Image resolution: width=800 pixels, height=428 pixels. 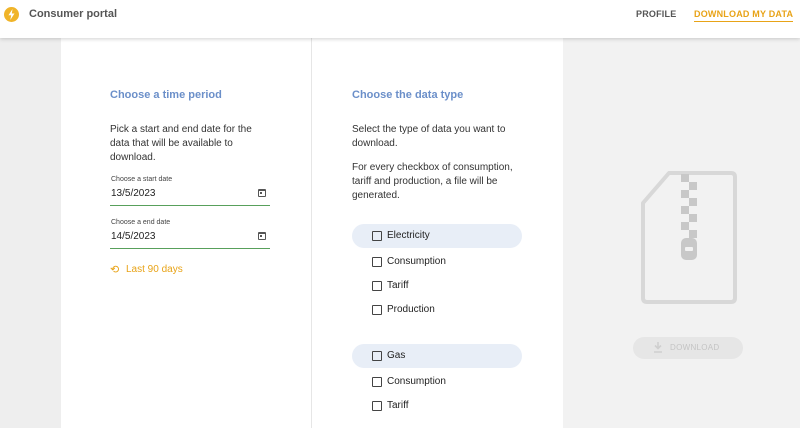 I want to click on nav-profile-link: PROFILE, so click(x=656, y=14).